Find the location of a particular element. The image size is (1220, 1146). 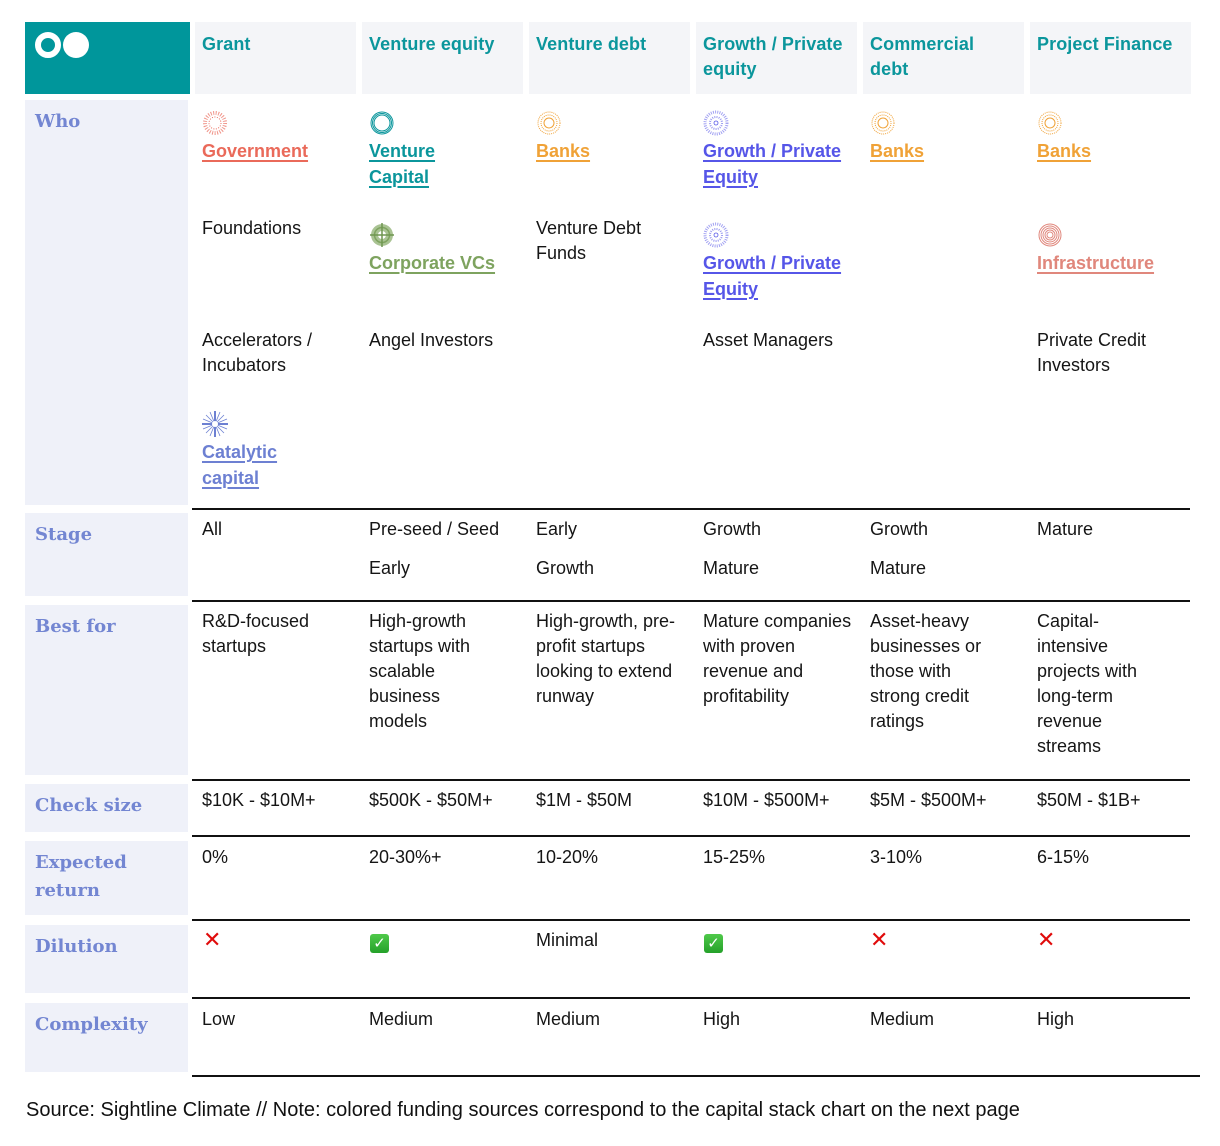

check-size-cell: $50M - $1B+ is located at coordinates (1089, 800).